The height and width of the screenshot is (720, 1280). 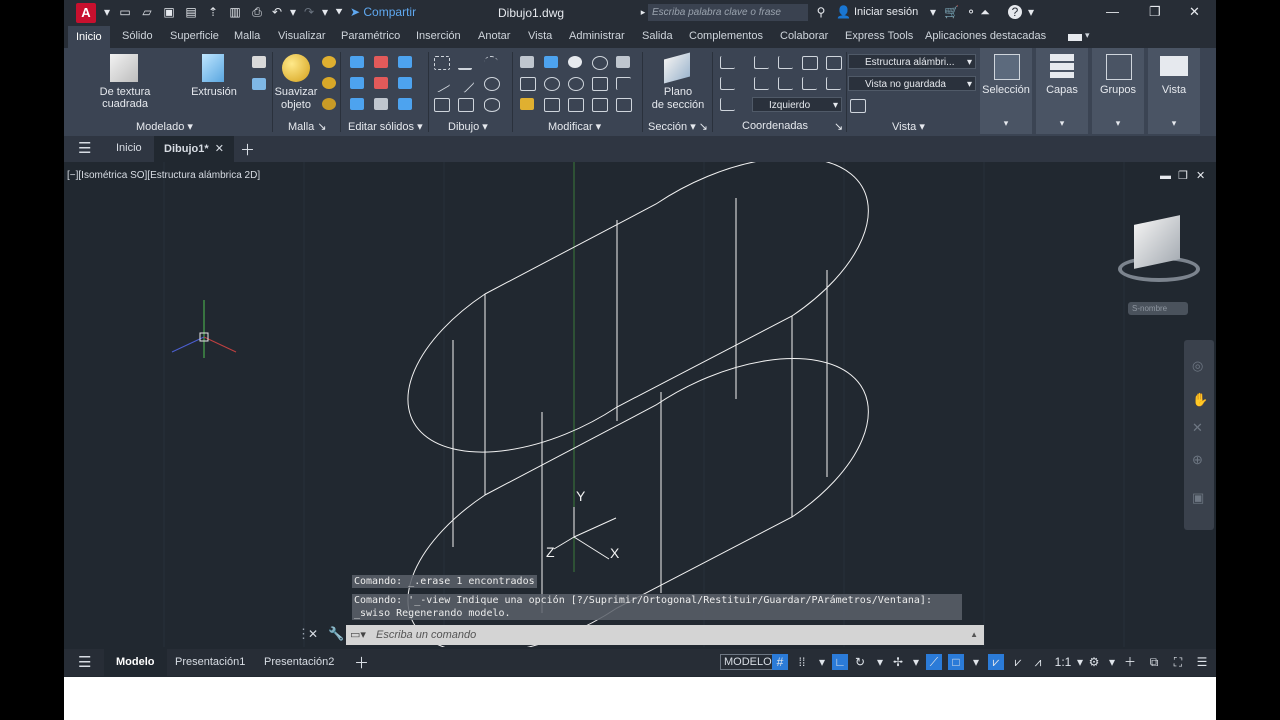 I want to click on signin-dropdown-icon: ▾, so click(x=933, y=12).